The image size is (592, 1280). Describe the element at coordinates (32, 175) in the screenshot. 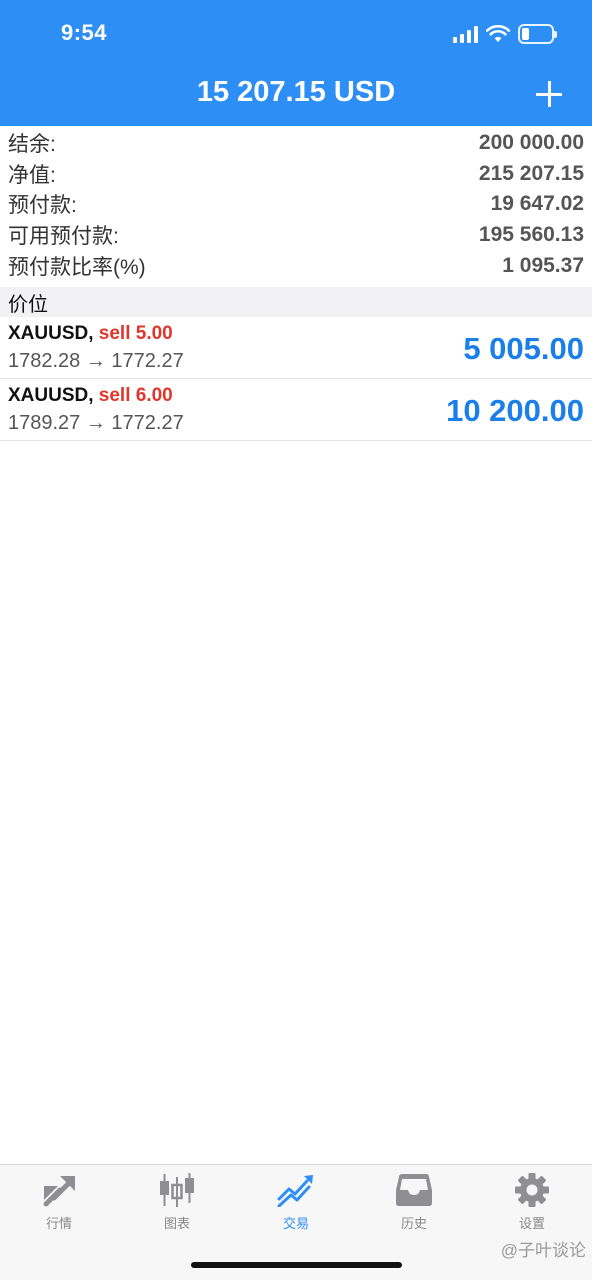

I see `summary-label: 净值:` at that location.